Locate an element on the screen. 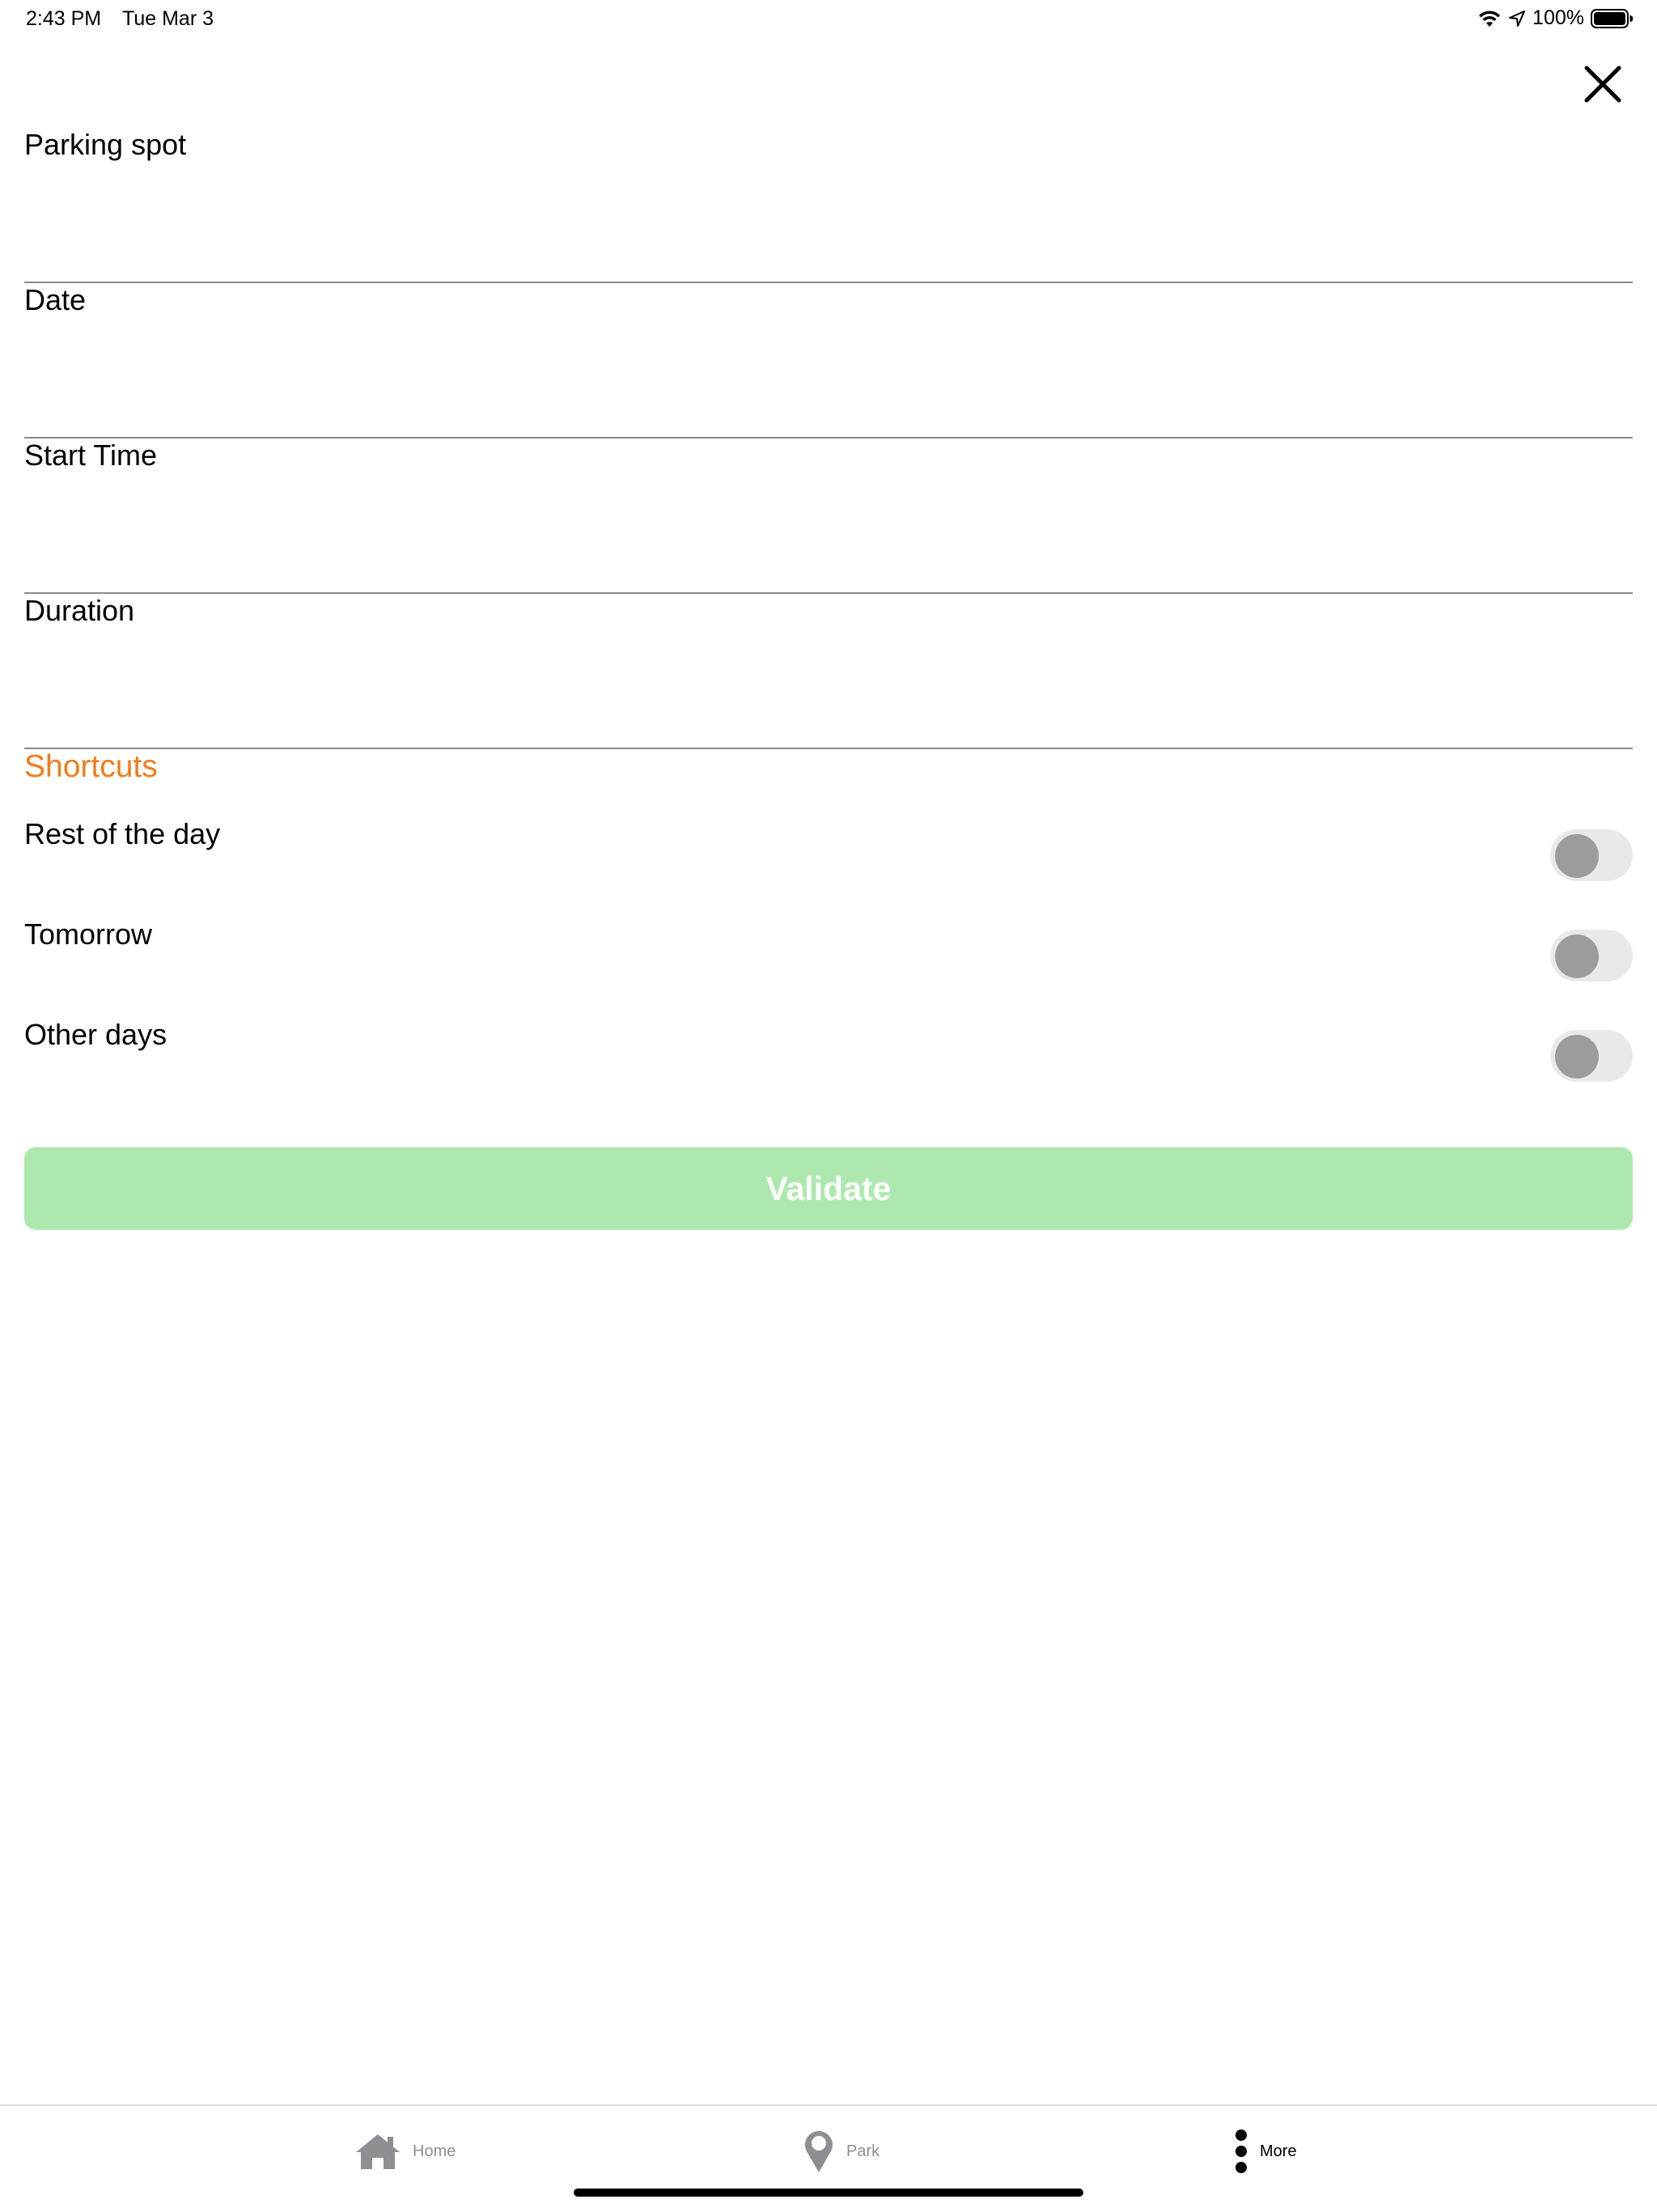  shortcut-rest-of-day: Rest of the day is located at coordinates (828, 861).